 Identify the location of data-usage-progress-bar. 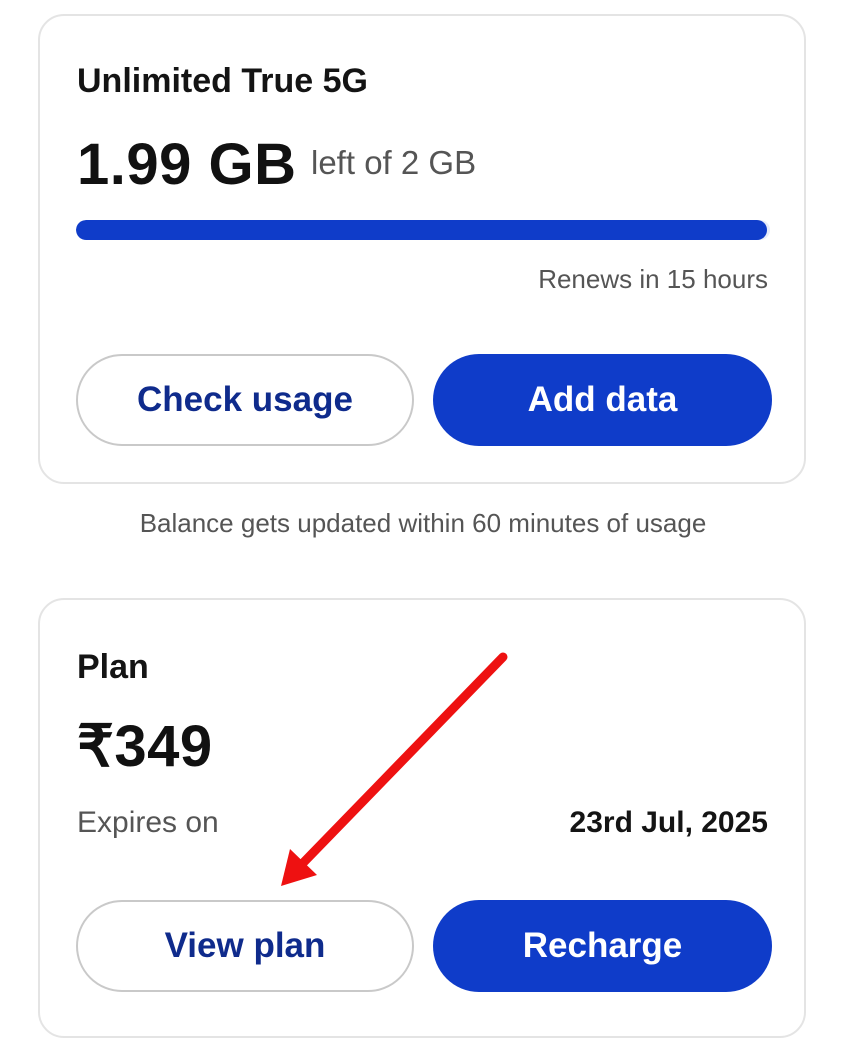
(423, 230).